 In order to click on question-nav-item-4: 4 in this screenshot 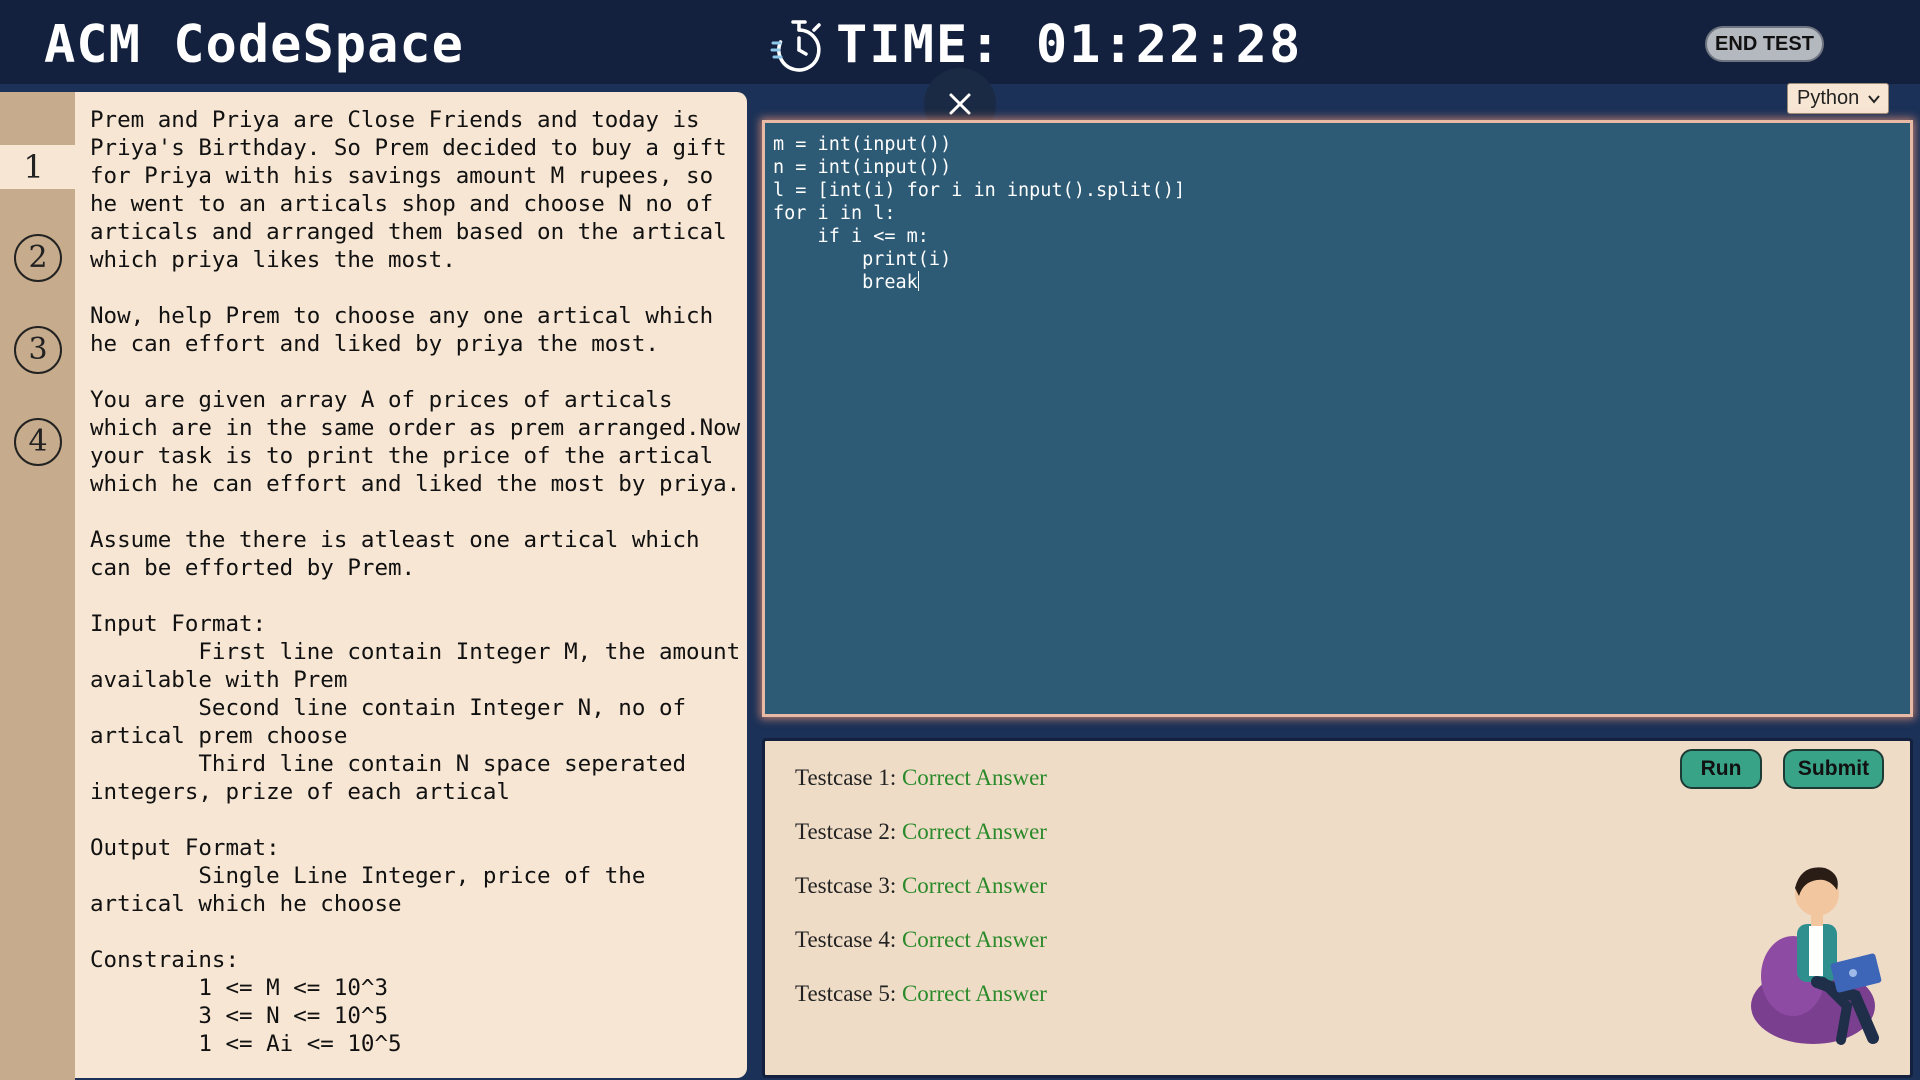, I will do `click(38, 442)`.